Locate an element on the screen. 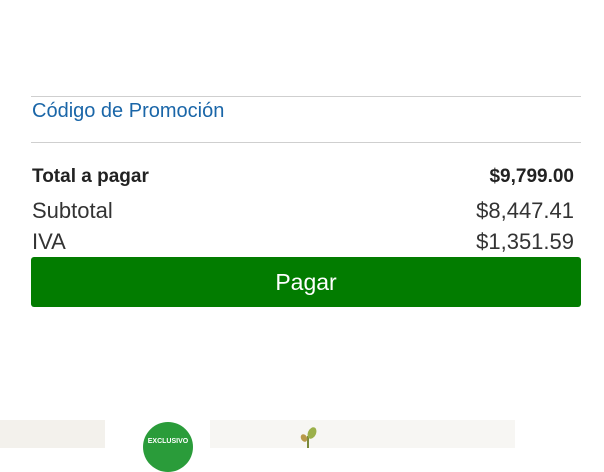 This screenshot has height=472, width=604. total-value: $9,799.00 is located at coordinates (531, 176).